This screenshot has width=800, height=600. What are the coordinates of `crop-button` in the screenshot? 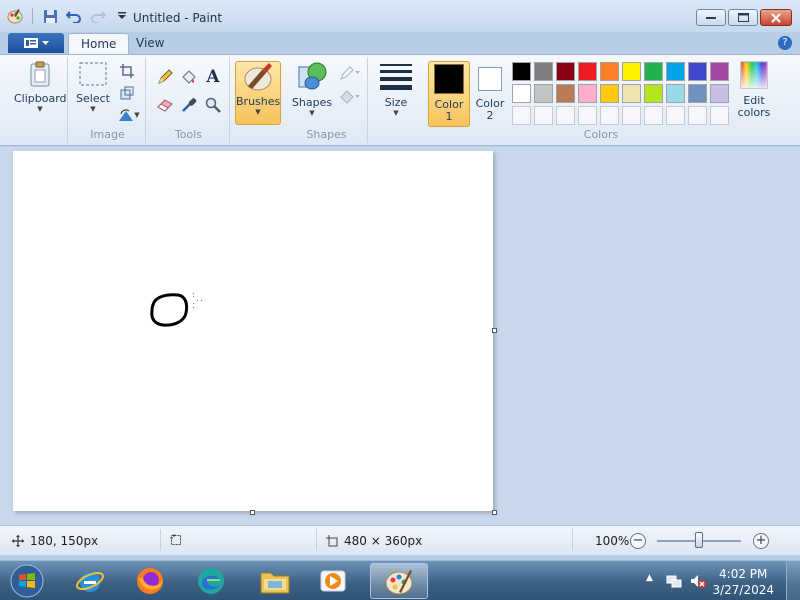 It's located at (127, 71).